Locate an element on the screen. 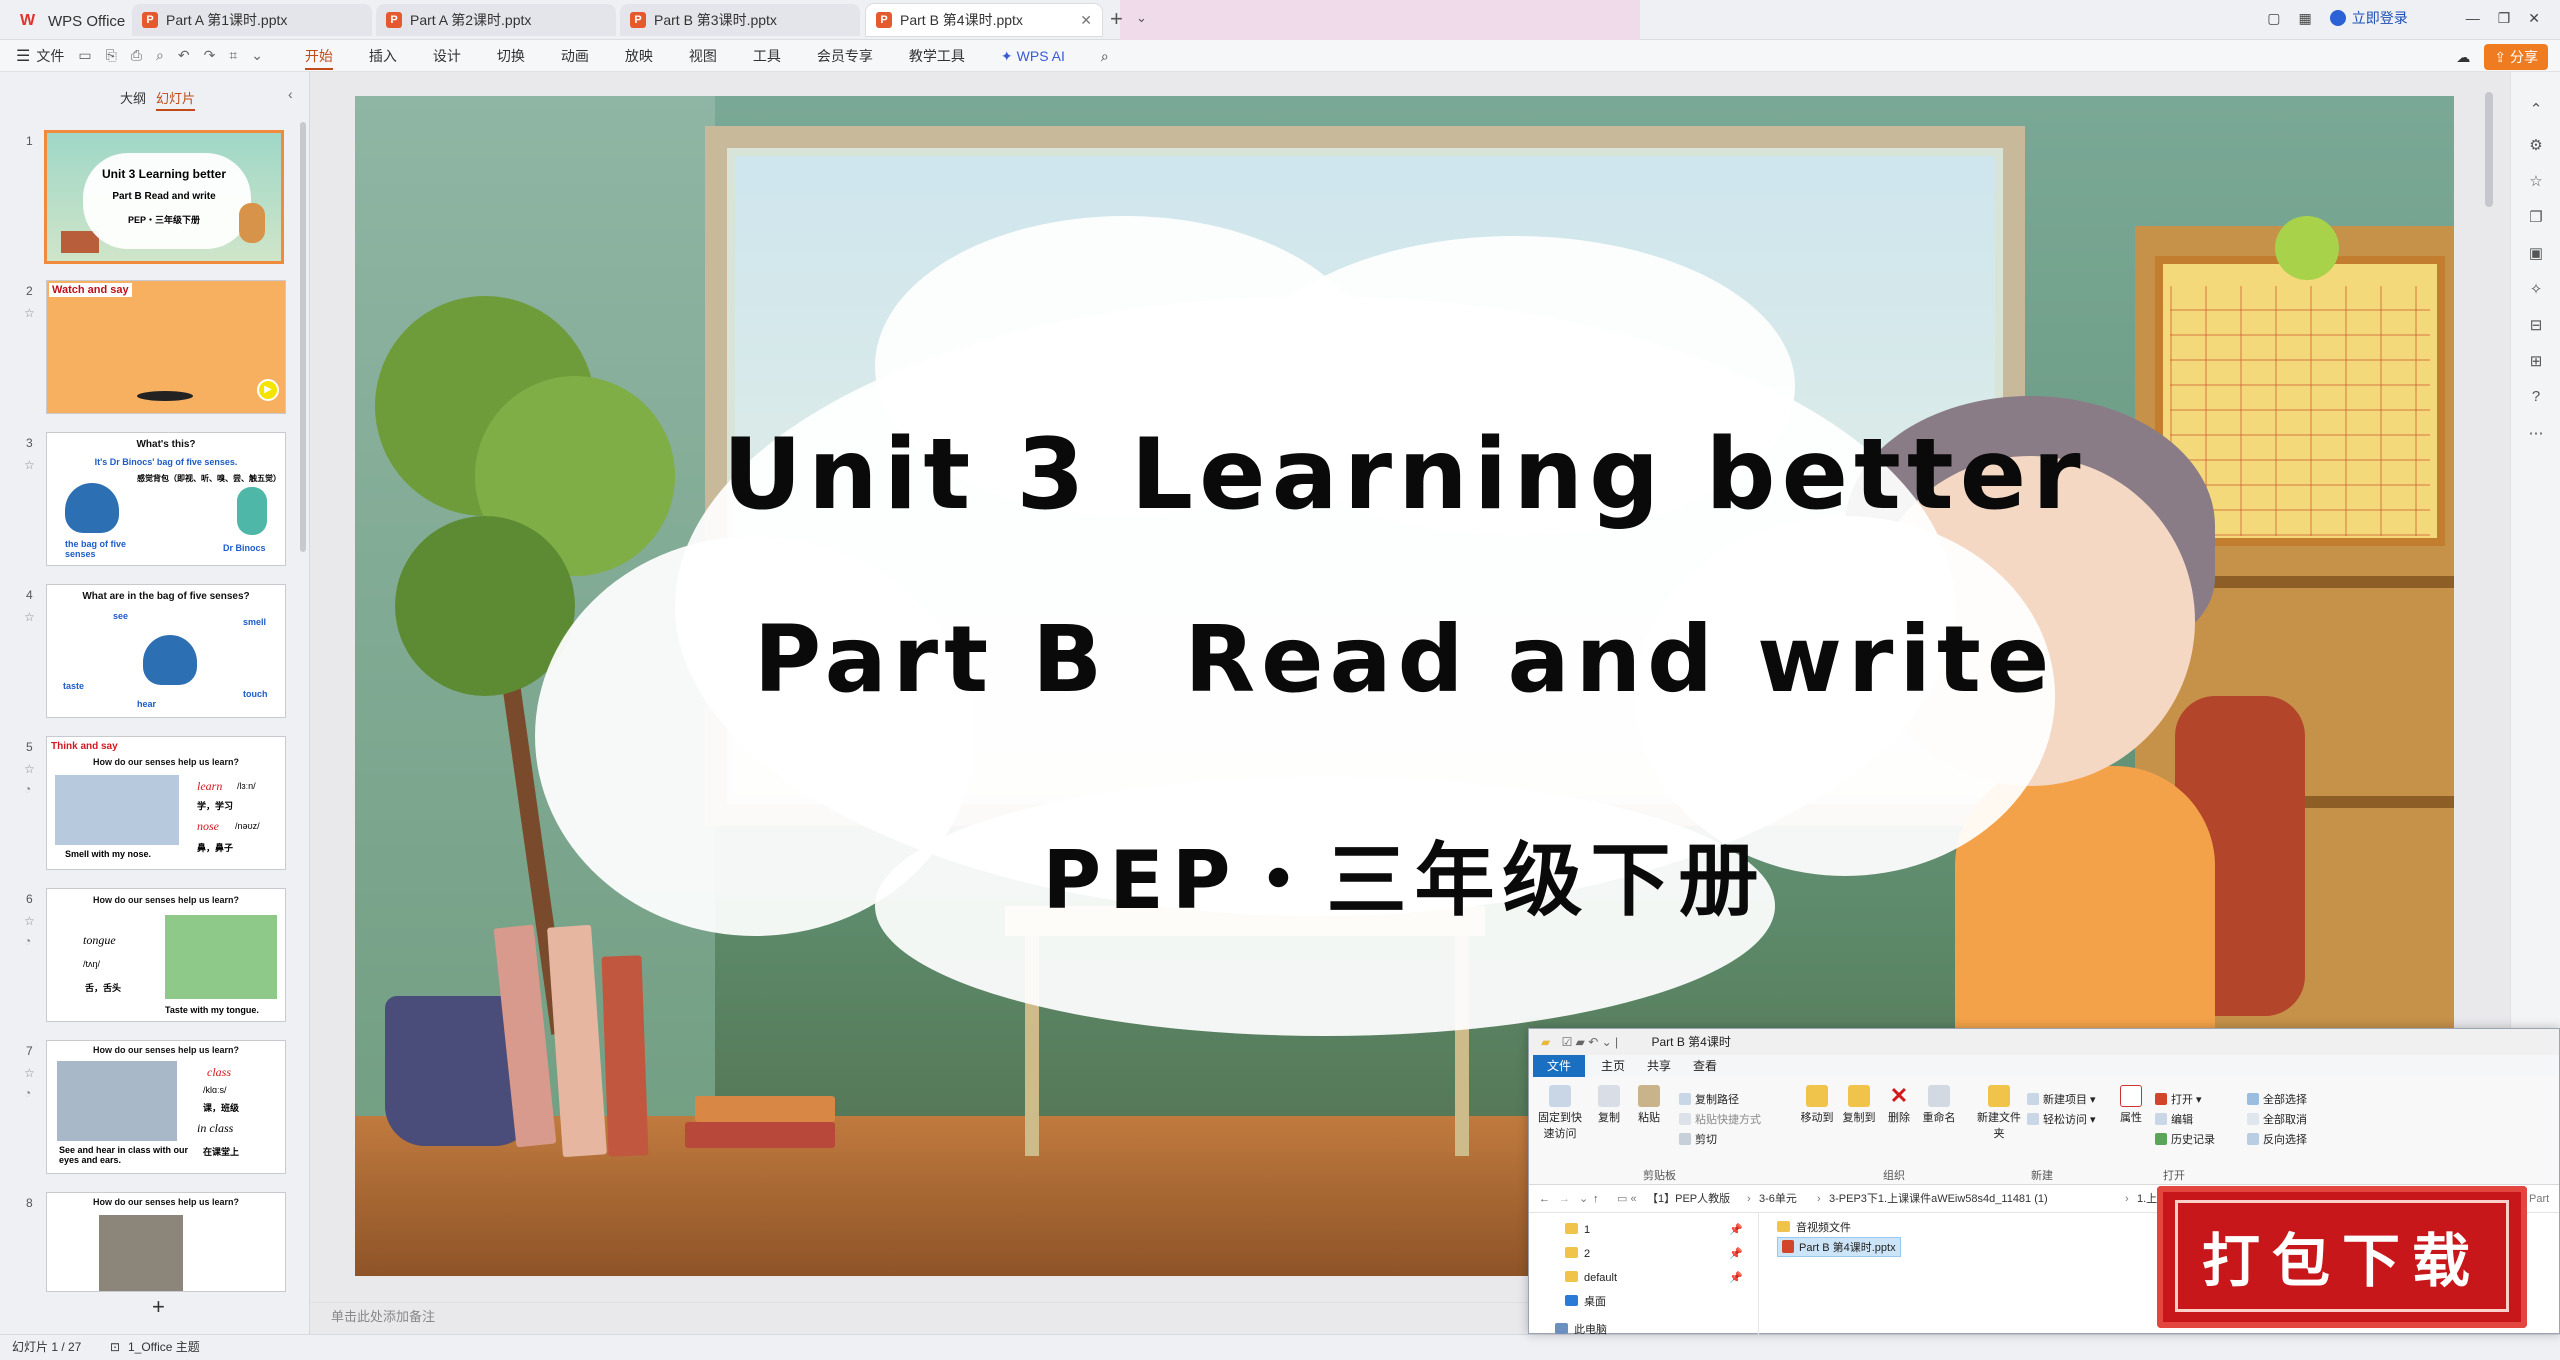  delete-button: ✕ 删除 is located at coordinates (1899, 1105).